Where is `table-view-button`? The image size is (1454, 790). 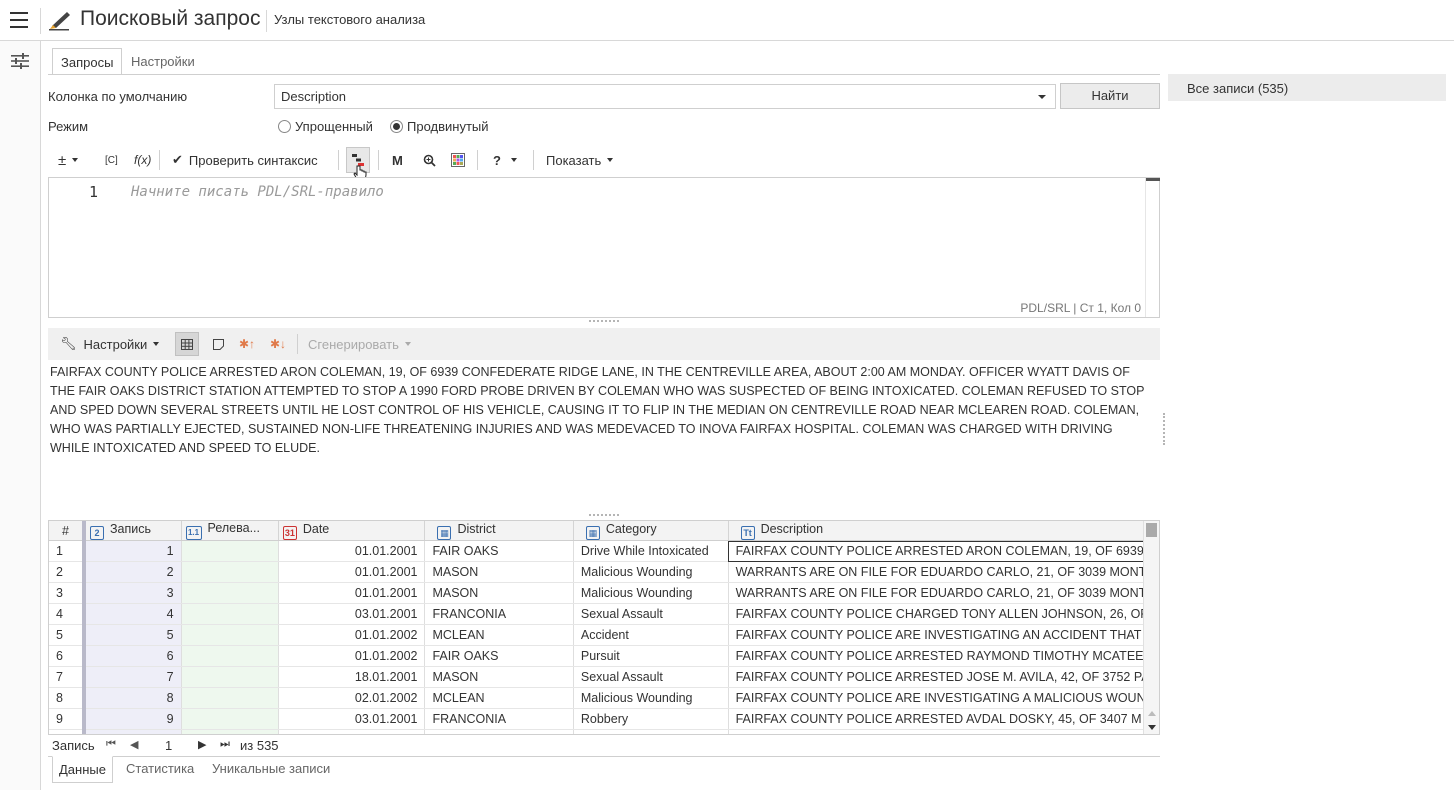 table-view-button is located at coordinates (187, 344).